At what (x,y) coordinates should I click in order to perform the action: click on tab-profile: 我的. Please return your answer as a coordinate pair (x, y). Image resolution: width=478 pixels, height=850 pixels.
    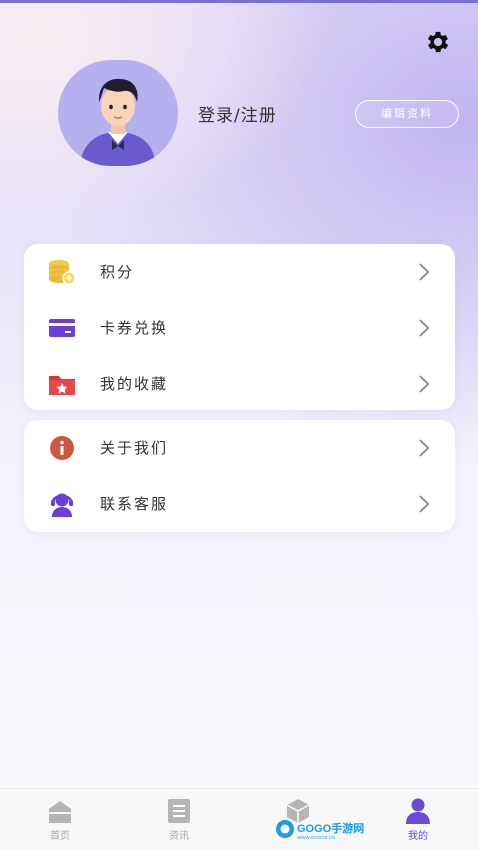
    Looking at the image, I should click on (418, 819).